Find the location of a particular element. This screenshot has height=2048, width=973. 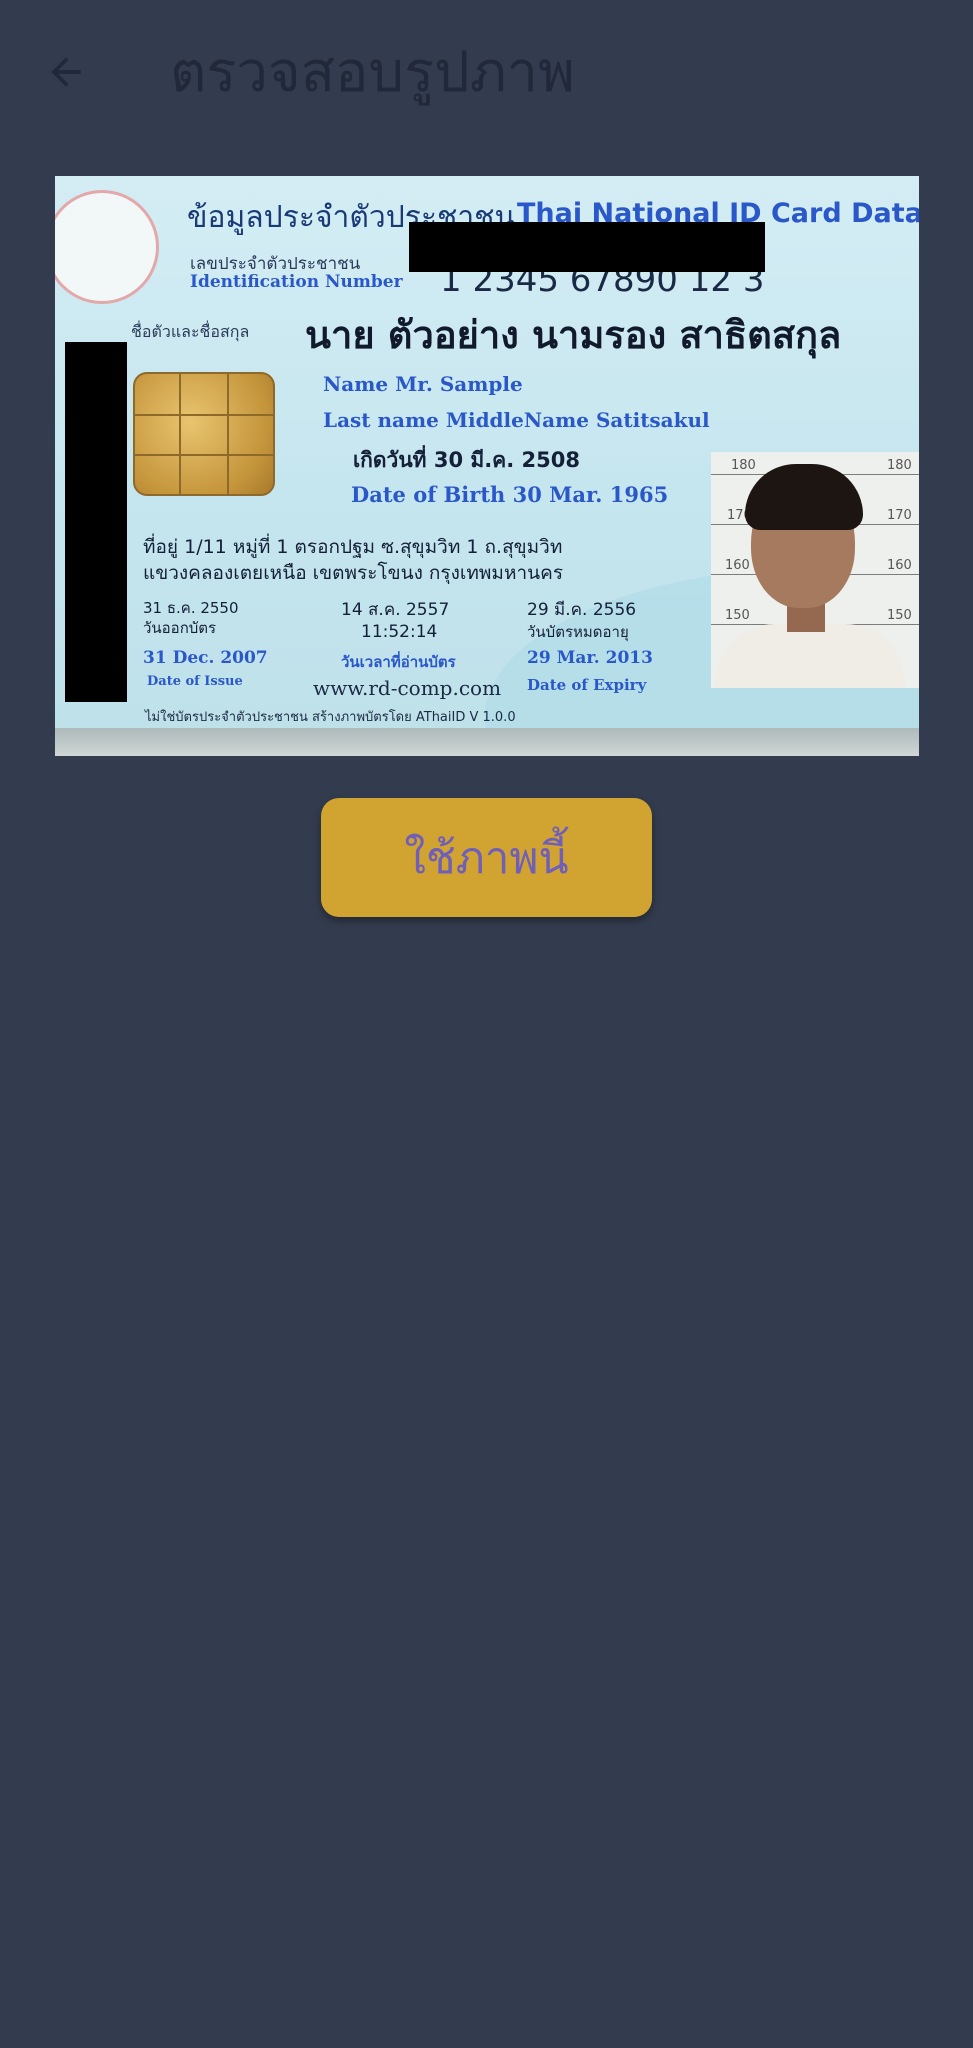

date-of-birth-th: เกิดวันที่ 30 มี.ค. 2508 is located at coordinates (466, 460).